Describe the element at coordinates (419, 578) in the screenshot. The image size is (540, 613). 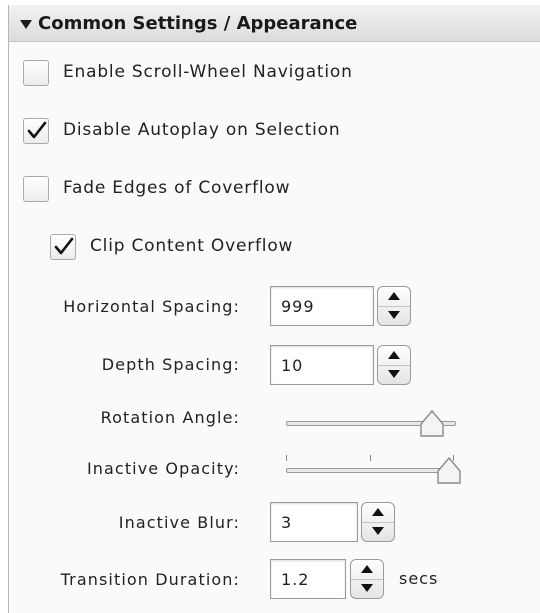
I see `transition-duration-unit: secs` at that location.